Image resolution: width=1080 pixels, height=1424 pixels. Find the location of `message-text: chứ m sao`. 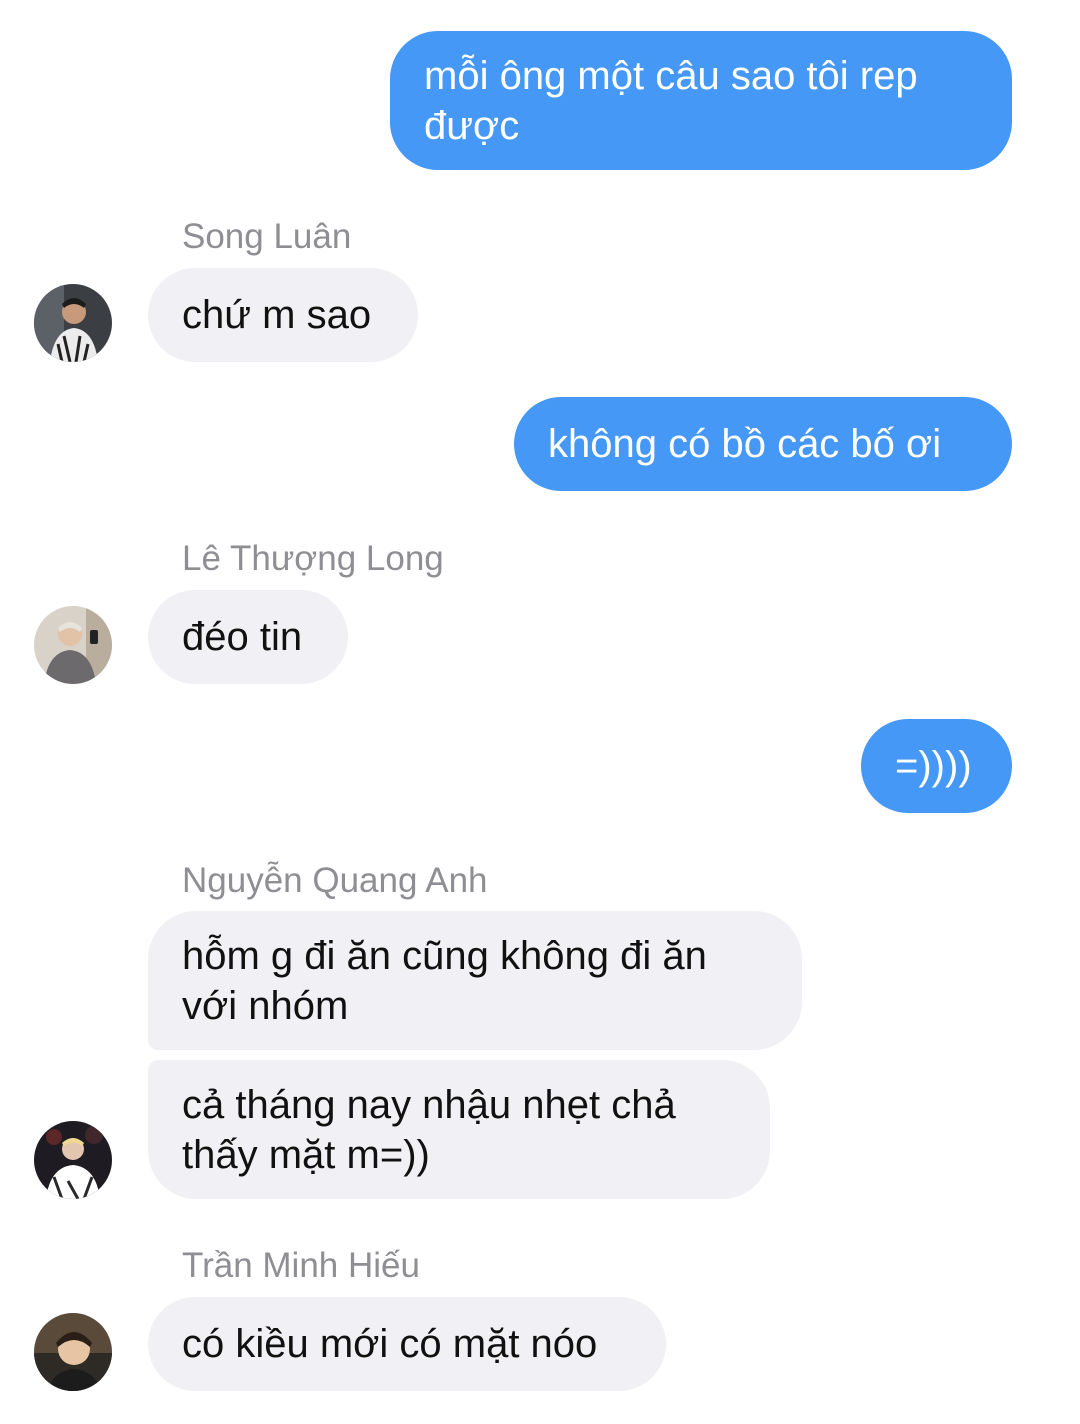

message-text: chứ m sao is located at coordinates (277, 315).